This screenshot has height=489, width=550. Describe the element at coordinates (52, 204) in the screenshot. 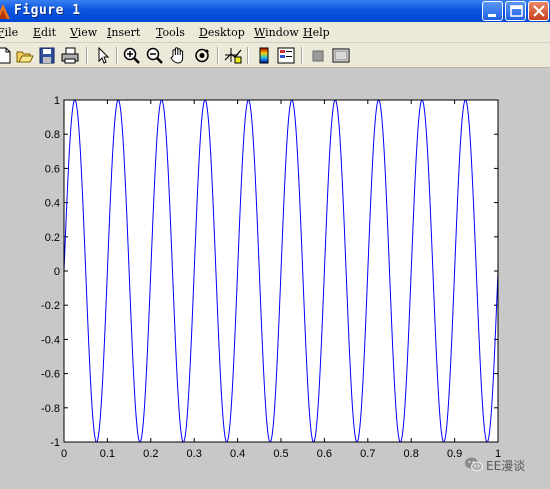

I see `y-tick-label: 0.4` at that location.